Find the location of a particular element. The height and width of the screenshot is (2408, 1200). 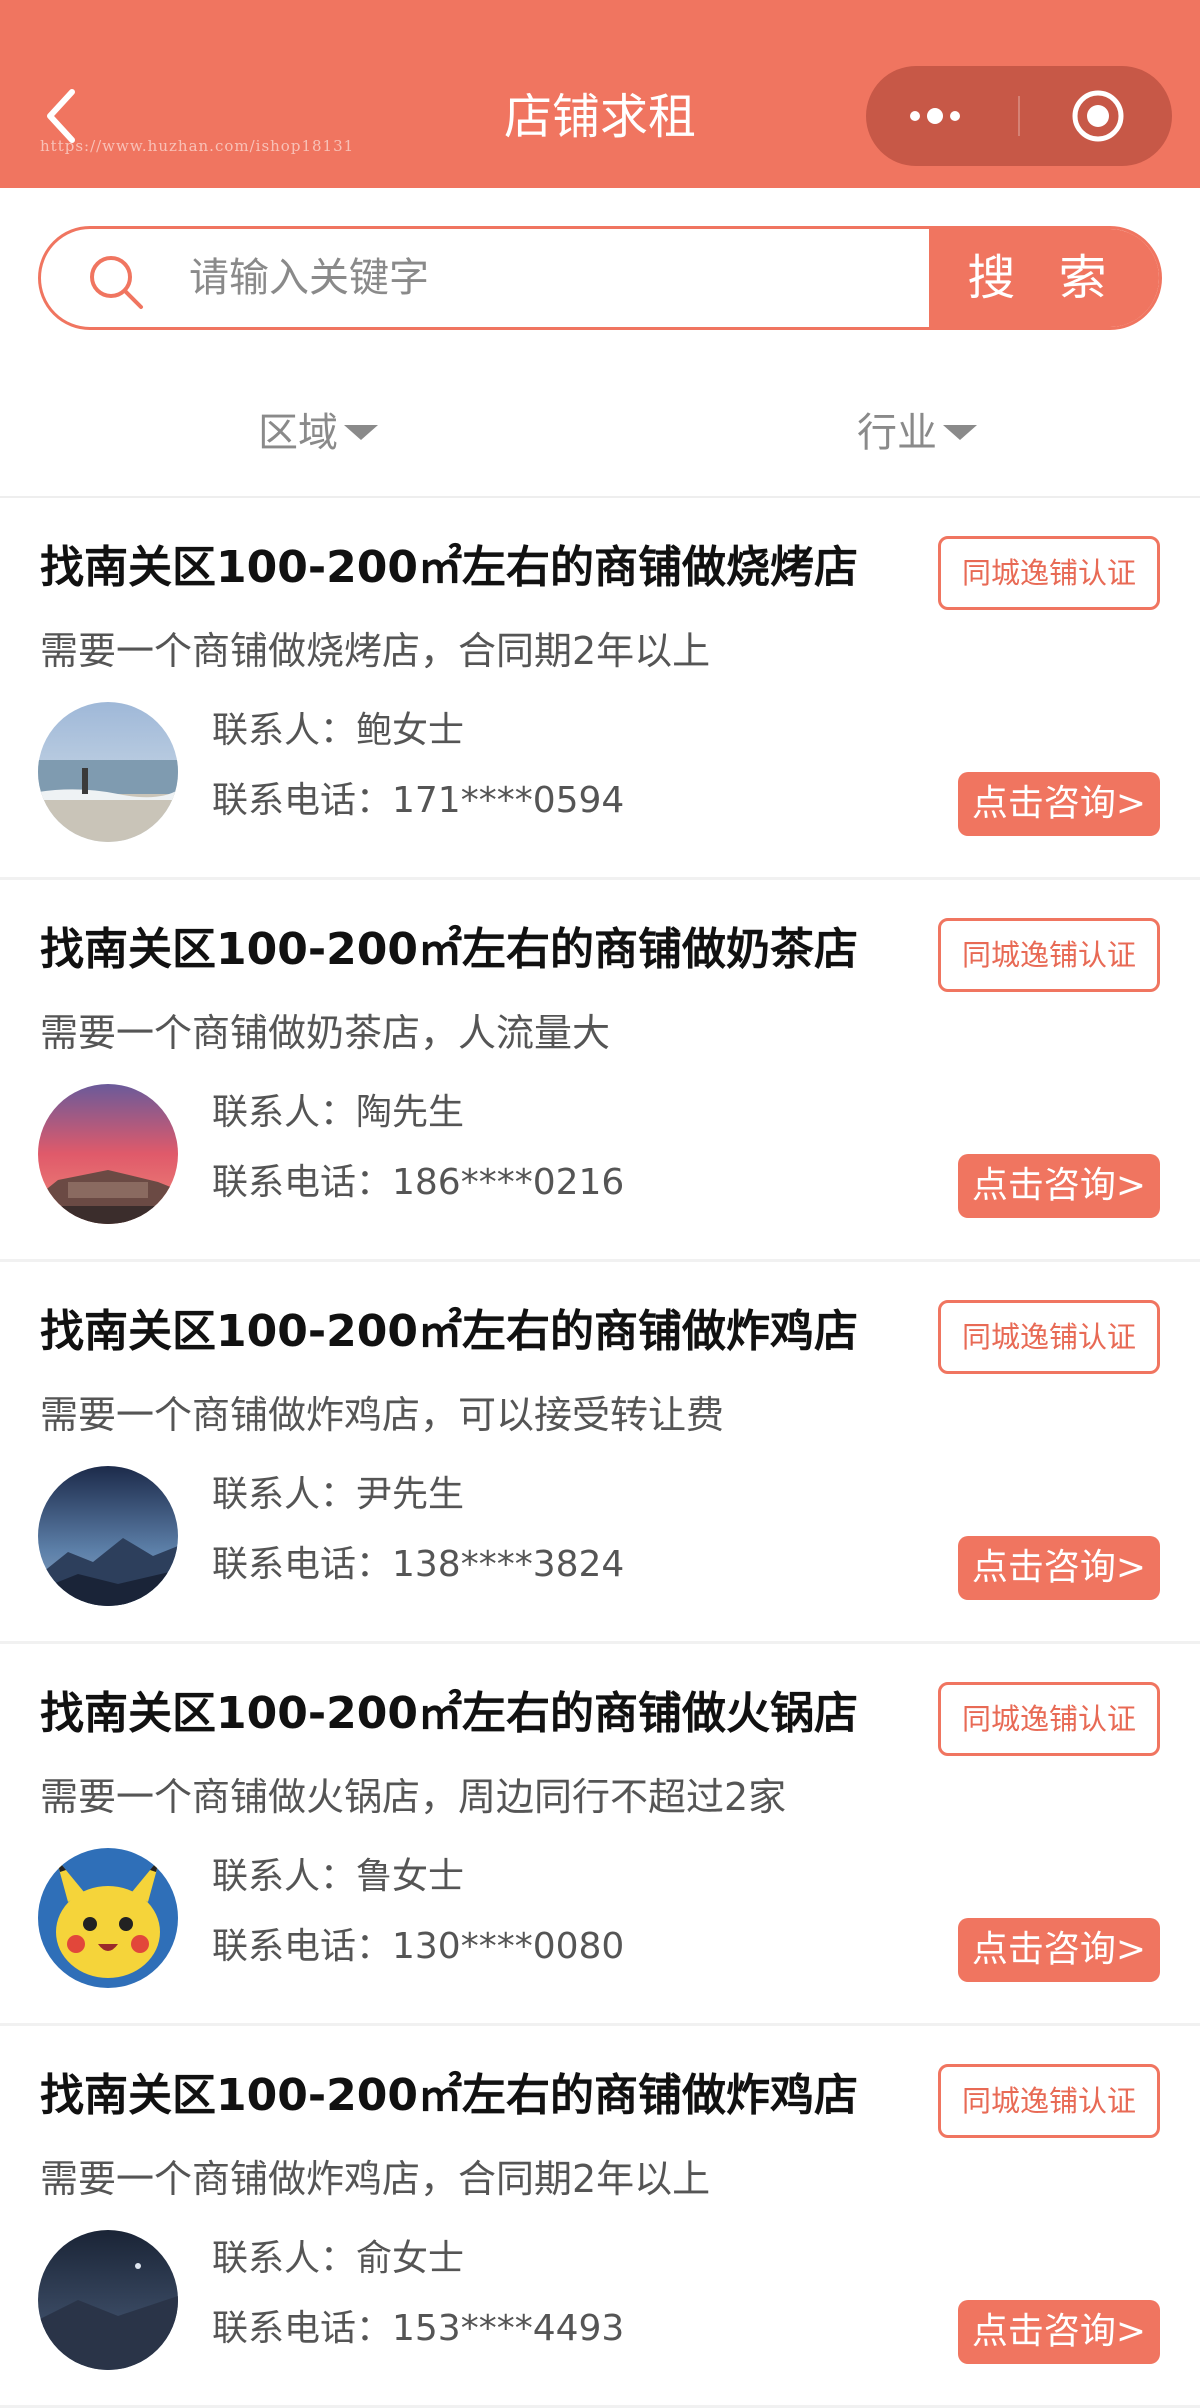

filter-area-label: 区域 is located at coordinates (298, 433).